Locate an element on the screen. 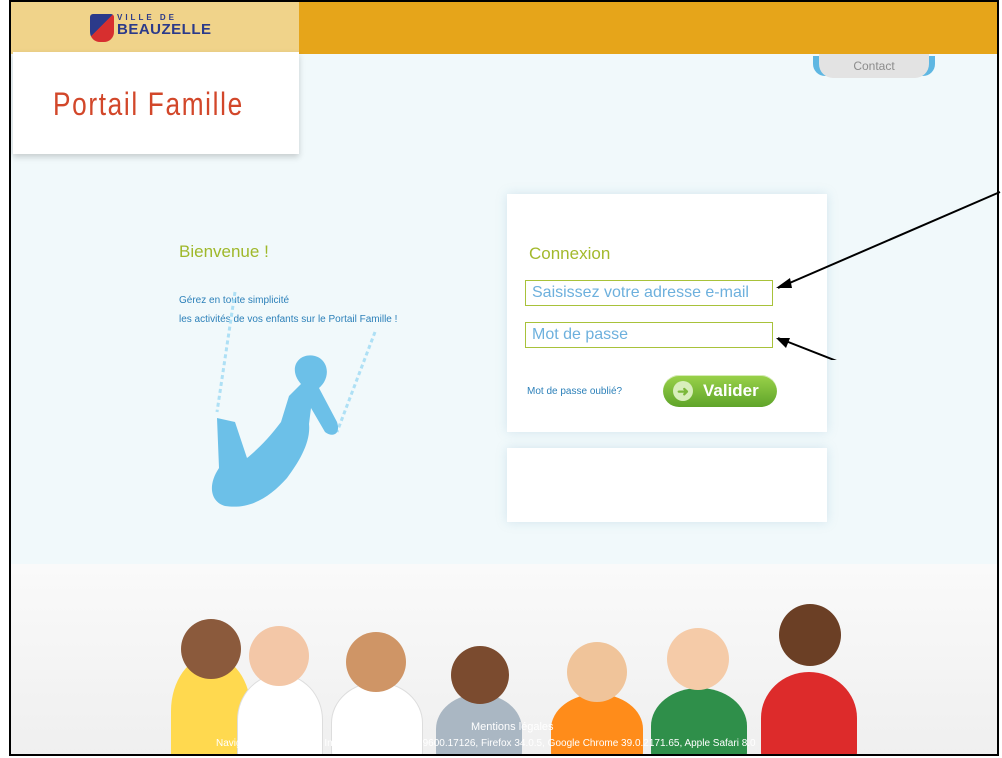  logo-tab: VILLE DE BEAUZELLE is located at coordinates (155, 28).